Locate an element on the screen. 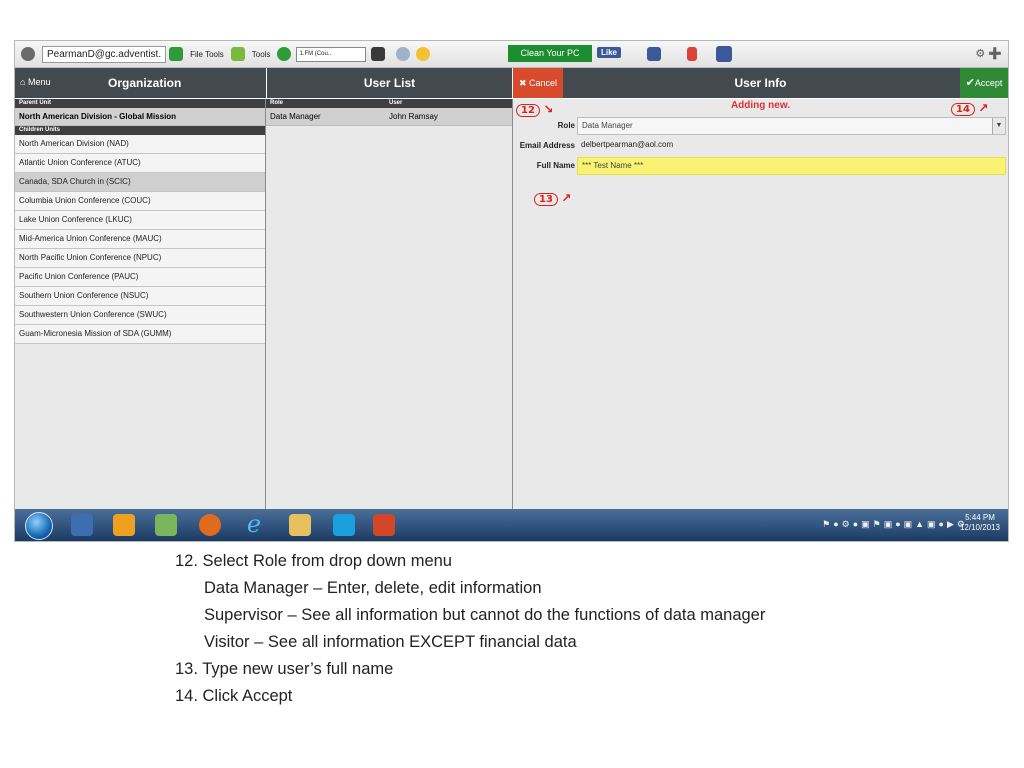 This screenshot has height=768, width=1024. checkmark-icon: ✔ is located at coordinates (970, 83).